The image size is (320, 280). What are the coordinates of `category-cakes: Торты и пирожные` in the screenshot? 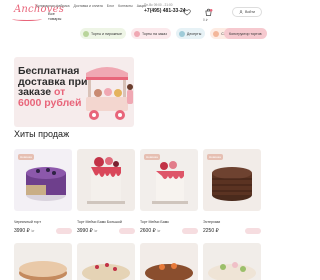 It's located at (103, 33).